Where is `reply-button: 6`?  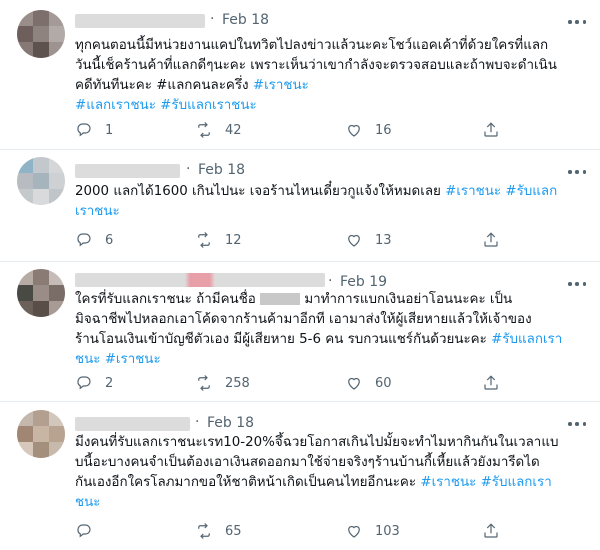
reply-button: 6 is located at coordinates (94, 240).